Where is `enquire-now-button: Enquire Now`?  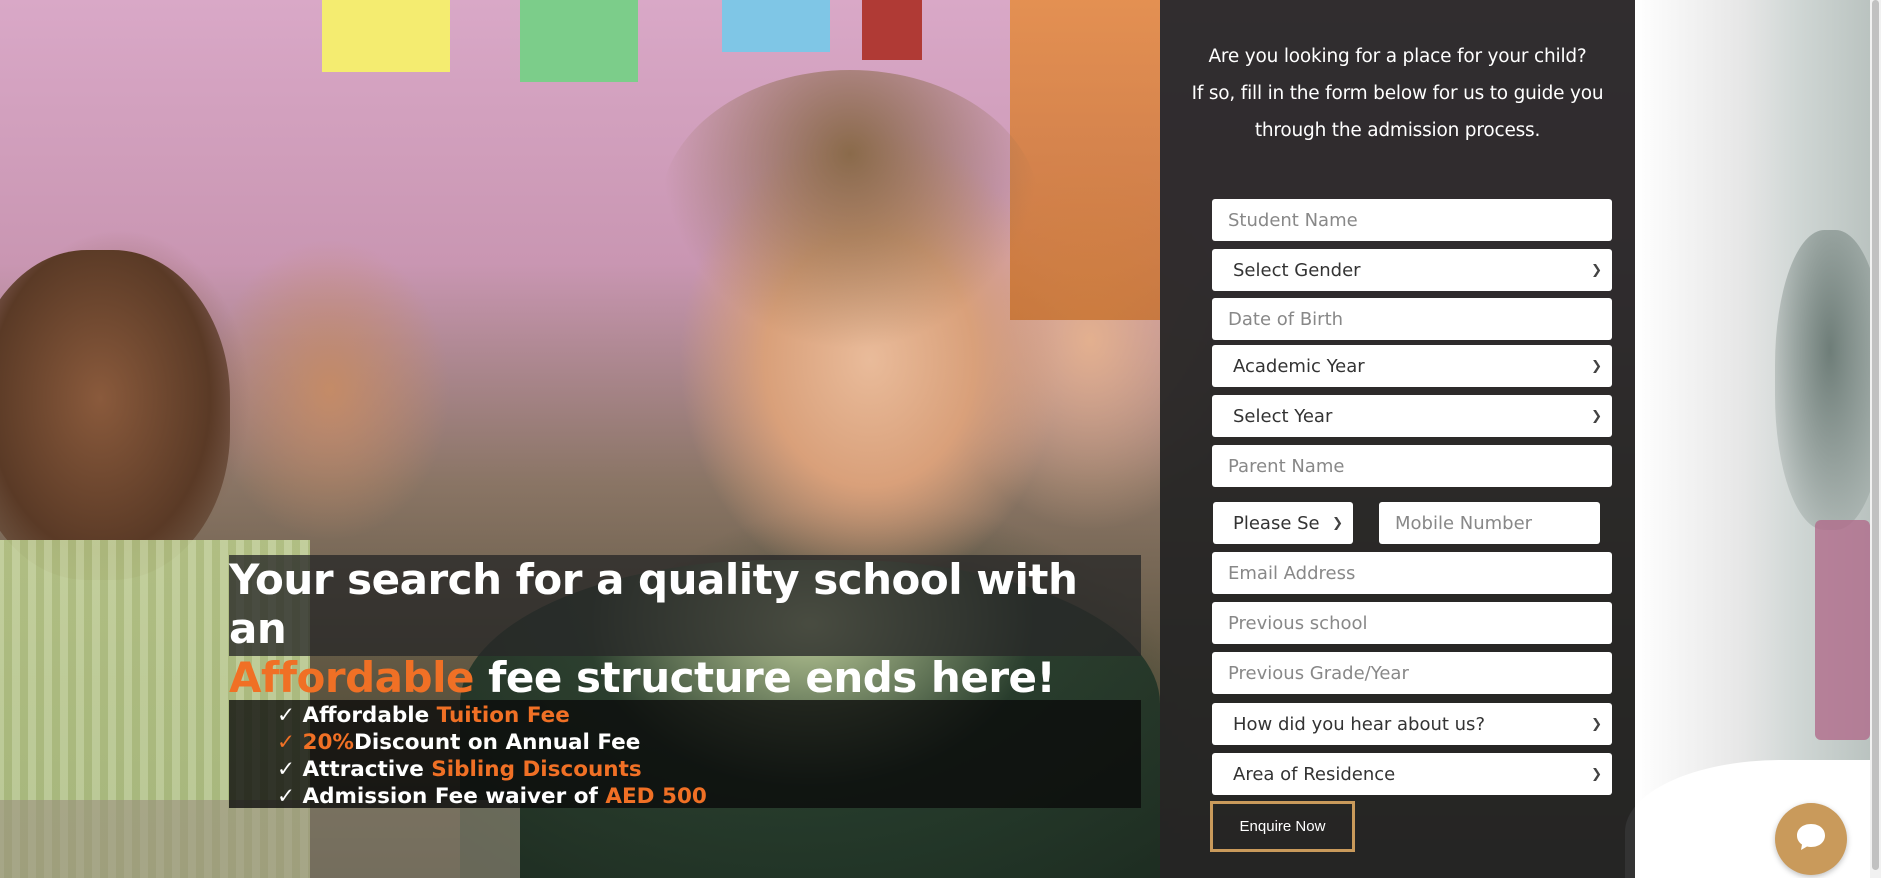
enquire-now-button: Enquire Now is located at coordinates (1282, 826).